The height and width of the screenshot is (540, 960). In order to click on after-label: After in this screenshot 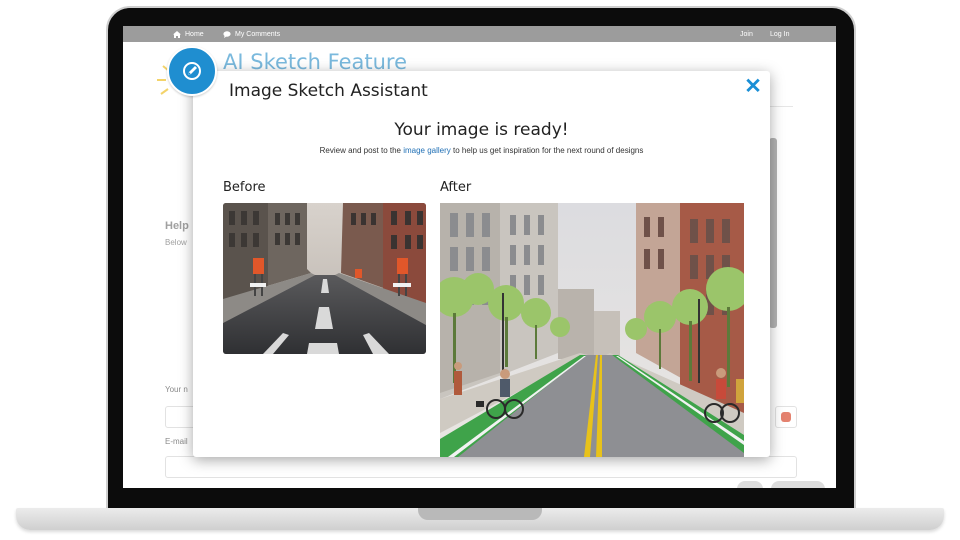, I will do `click(456, 187)`.